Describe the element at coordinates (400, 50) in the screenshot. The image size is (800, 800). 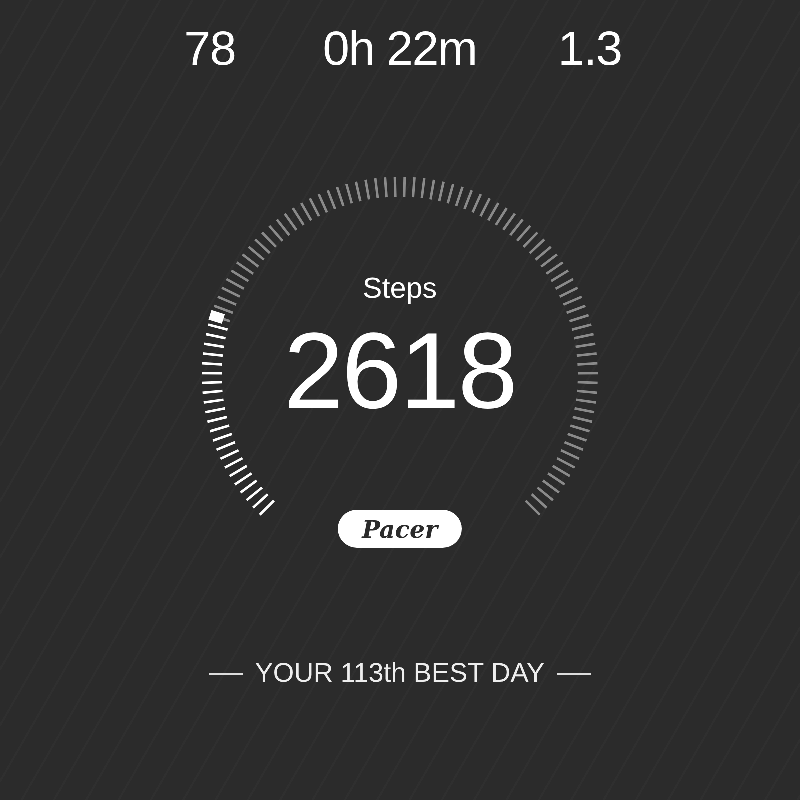
I see `stat-value: 0h 22m` at that location.